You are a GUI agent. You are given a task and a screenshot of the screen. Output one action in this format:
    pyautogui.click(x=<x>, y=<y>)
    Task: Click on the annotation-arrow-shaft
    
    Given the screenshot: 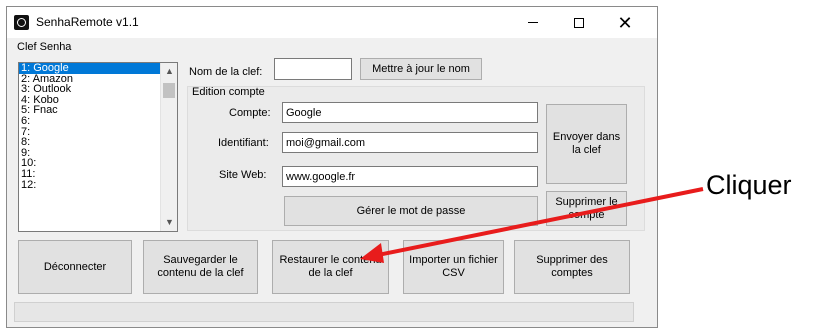 What is the action you would take?
    pyautogui.click(x=540, y=222)
    